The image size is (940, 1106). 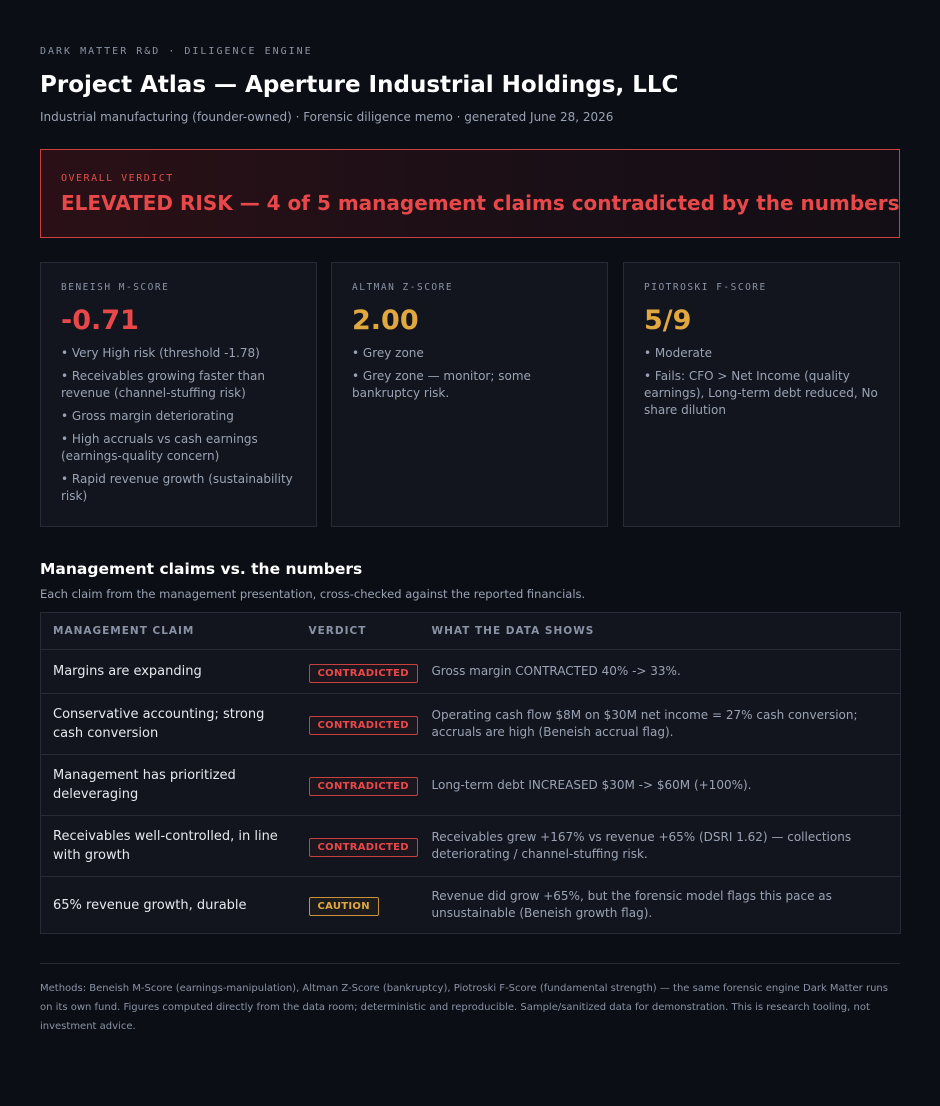 What do you see at coordinates (470, 963) in the screenshot?
I see `footer-divider` at bounding box center [470, 963].